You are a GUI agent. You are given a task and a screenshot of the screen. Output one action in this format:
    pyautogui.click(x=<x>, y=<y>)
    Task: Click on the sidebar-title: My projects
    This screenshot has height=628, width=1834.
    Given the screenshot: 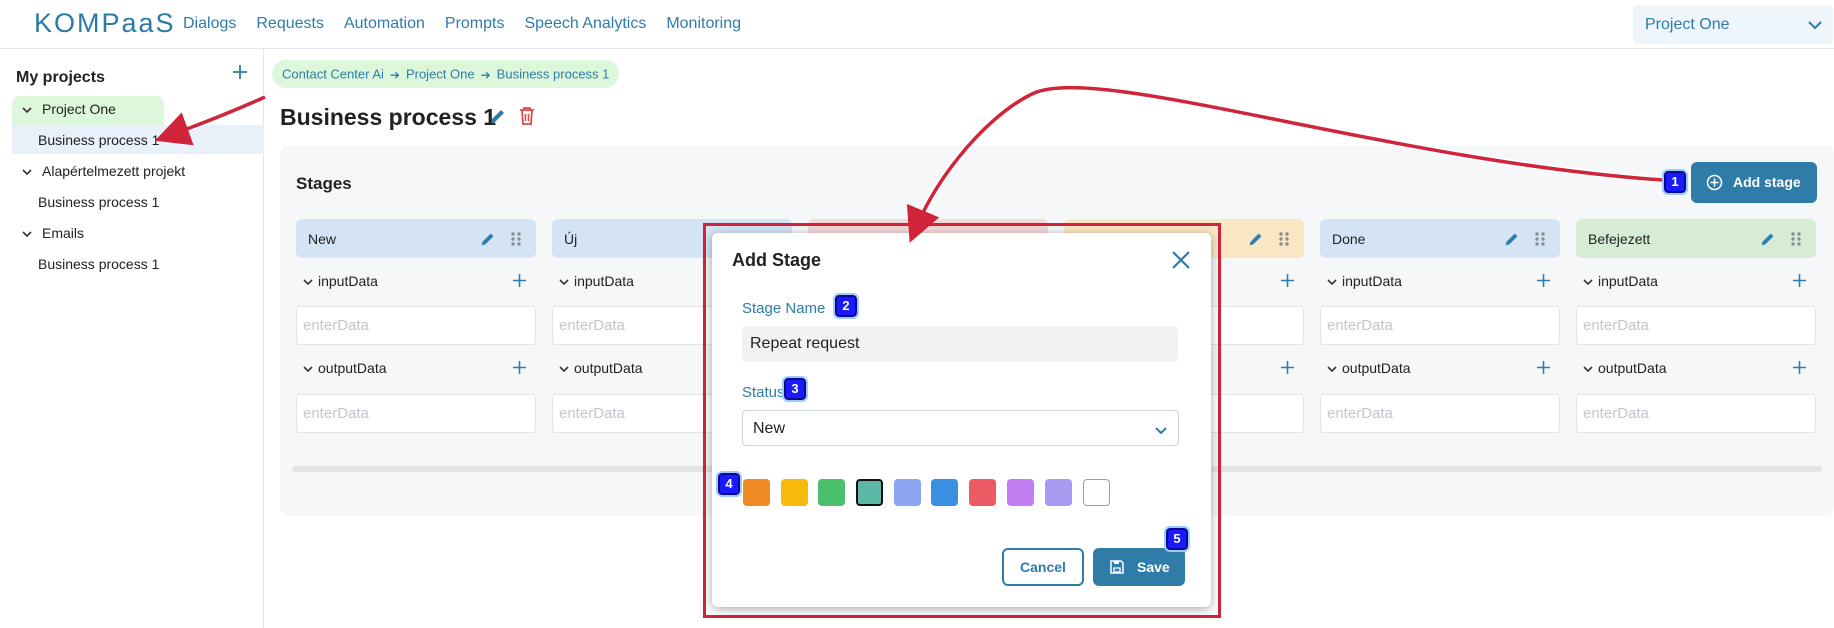 What is the action you would take?
    pyautogui.click(x=60, y=77)
    